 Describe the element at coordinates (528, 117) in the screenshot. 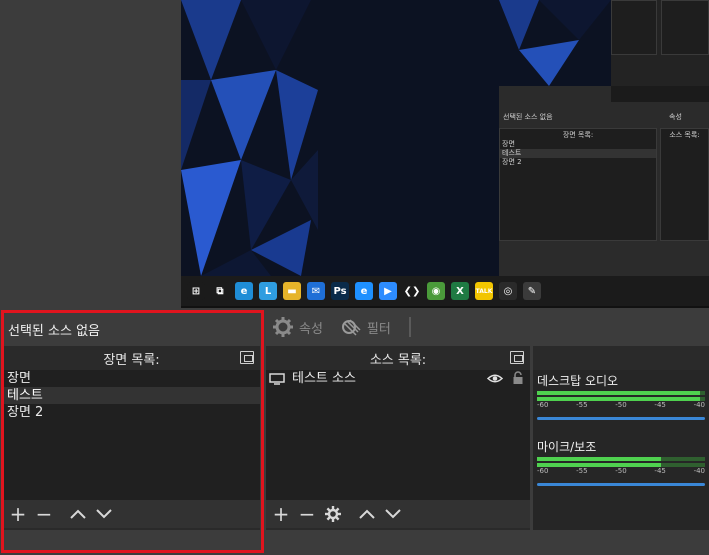

I see `nested-no-source-label: 선택된 소스 없음` at that location.